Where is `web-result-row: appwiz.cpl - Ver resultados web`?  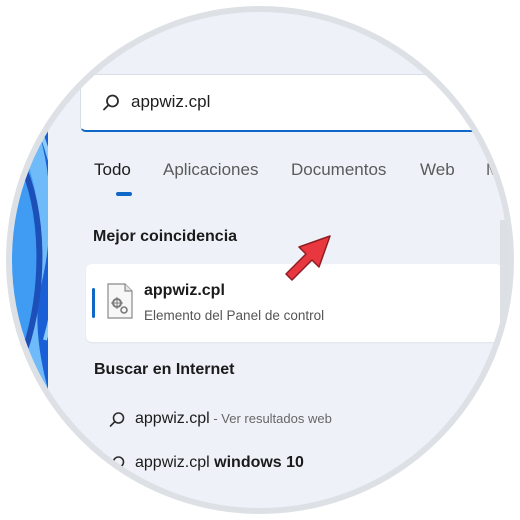
web-result-row: appwiz.cpl - Ver resultados web is located at coordinates (296, 420).